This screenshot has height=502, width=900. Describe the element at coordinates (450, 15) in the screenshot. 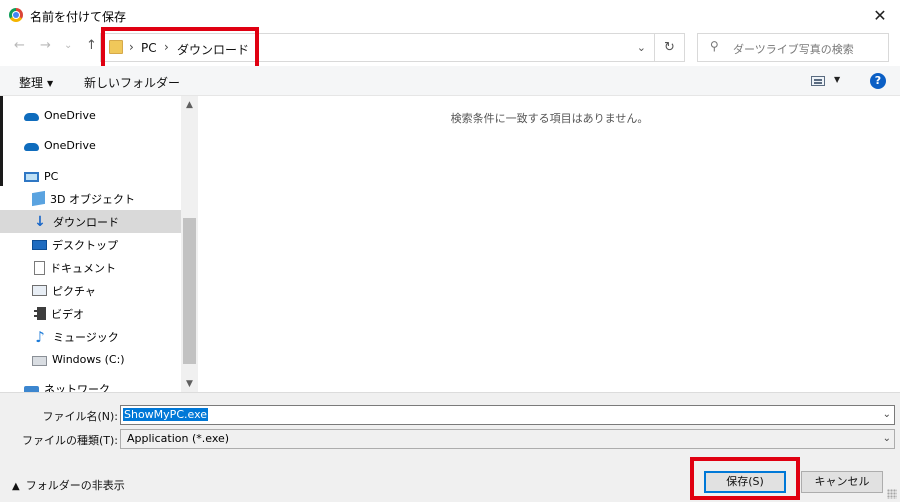

I see `title-bar: 名前を付けて保存 ✕` at that location.